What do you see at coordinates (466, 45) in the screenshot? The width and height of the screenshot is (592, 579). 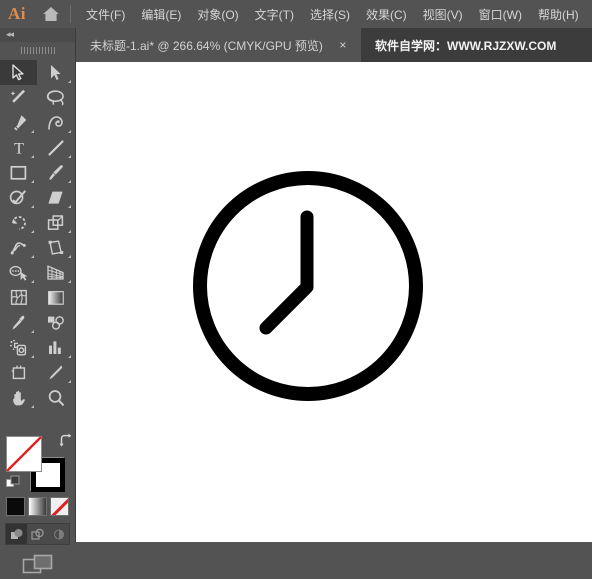 I see `watermark-text: 软件自学网：WWW.RJZXW.COM` at bounding box center [466, 45].